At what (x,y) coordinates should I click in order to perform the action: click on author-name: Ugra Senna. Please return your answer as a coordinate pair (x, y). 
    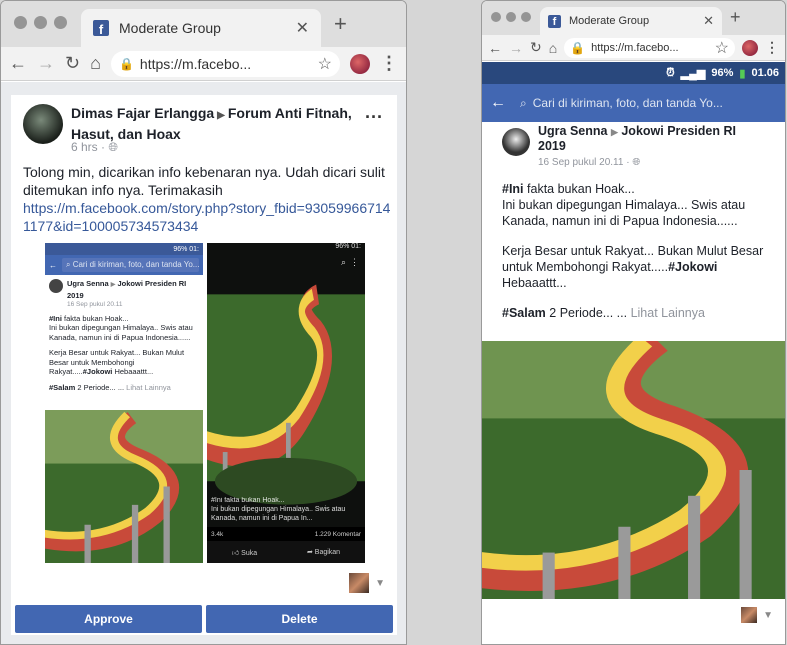
    Looking at the image, I should click on (88, 283).